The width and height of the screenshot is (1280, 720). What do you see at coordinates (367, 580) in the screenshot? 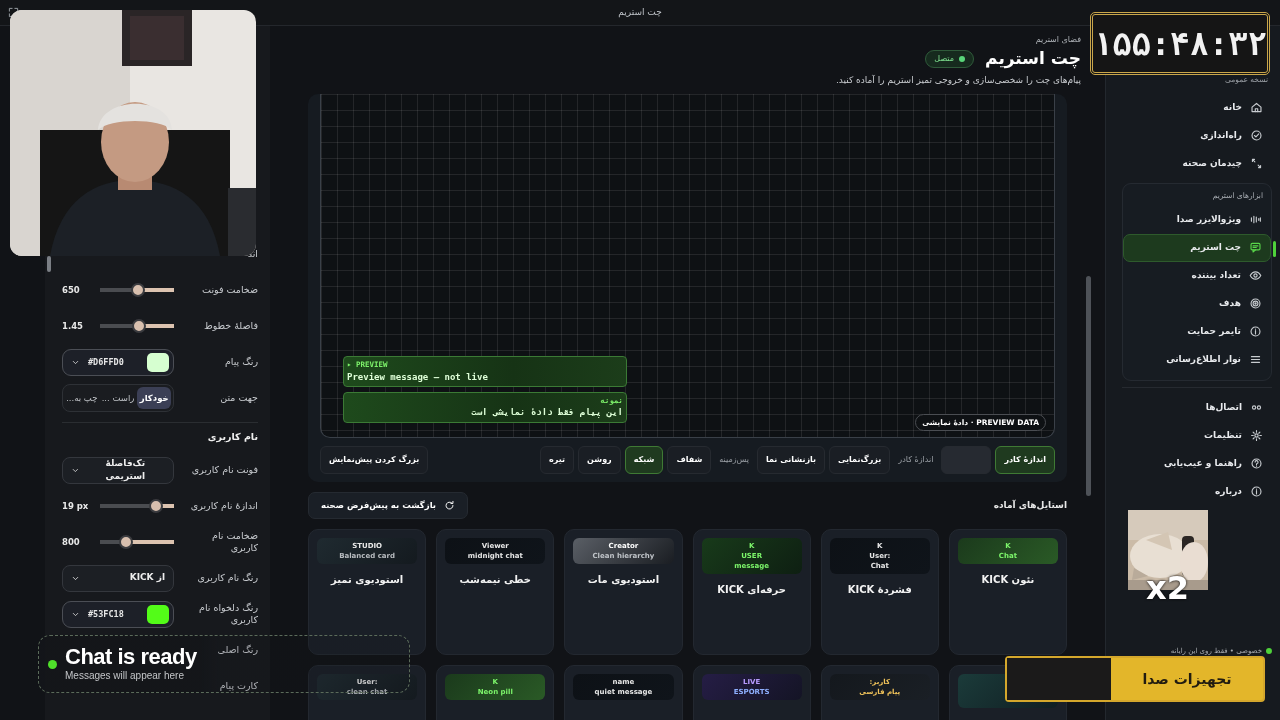
I see `preset-name: استودیوی تمیز` at bounding box center [367, 580].